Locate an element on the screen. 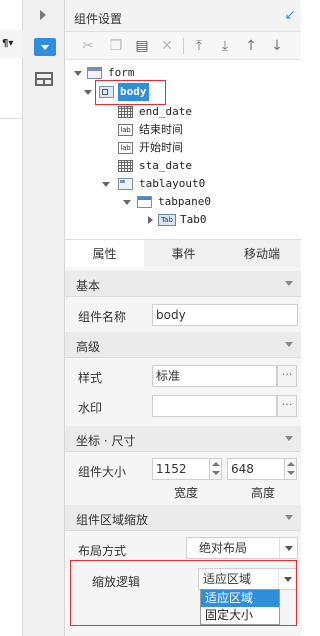 This screenshot has width=320, height=636. row-component-size: 组件大小 1152 648 宽度 高度 is located at coordinates (183, 478).